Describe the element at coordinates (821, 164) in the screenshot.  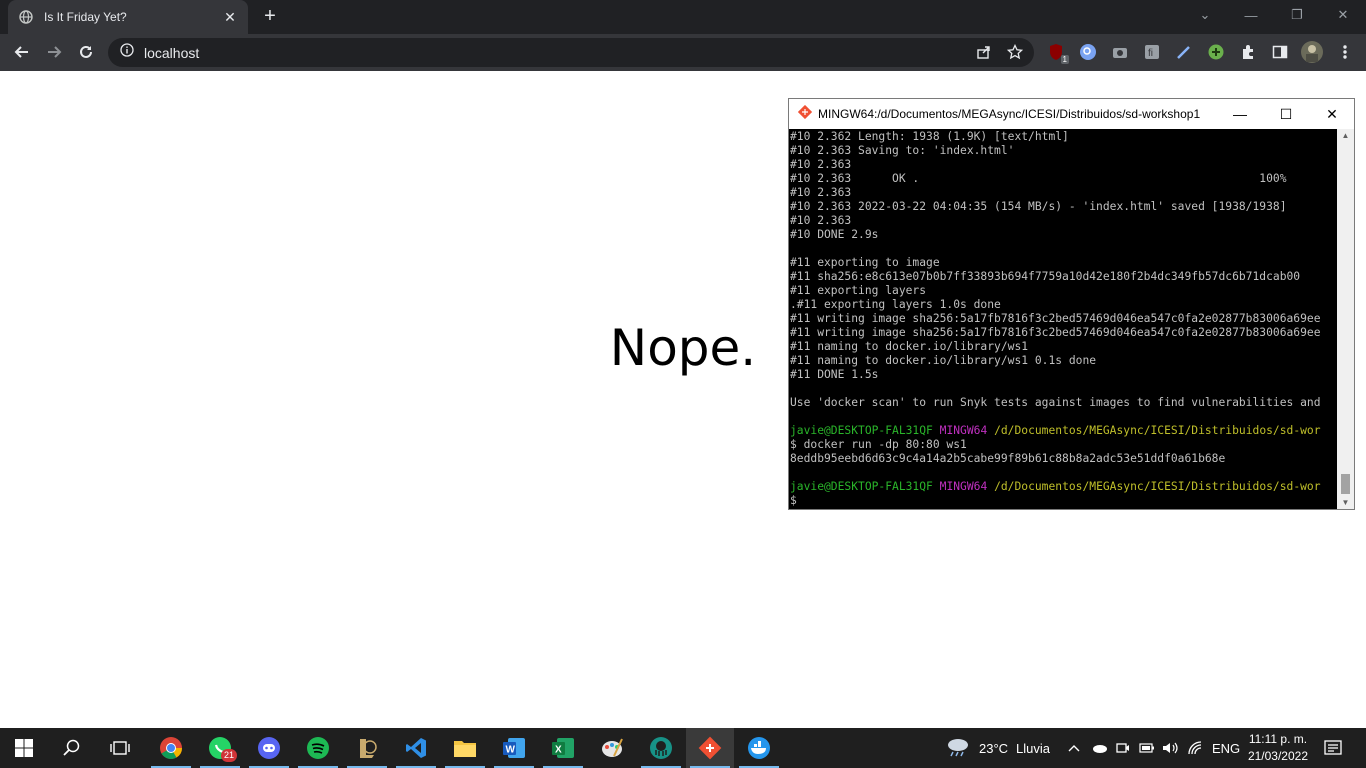
I see `terminal-line: #10 2.363` at that location.